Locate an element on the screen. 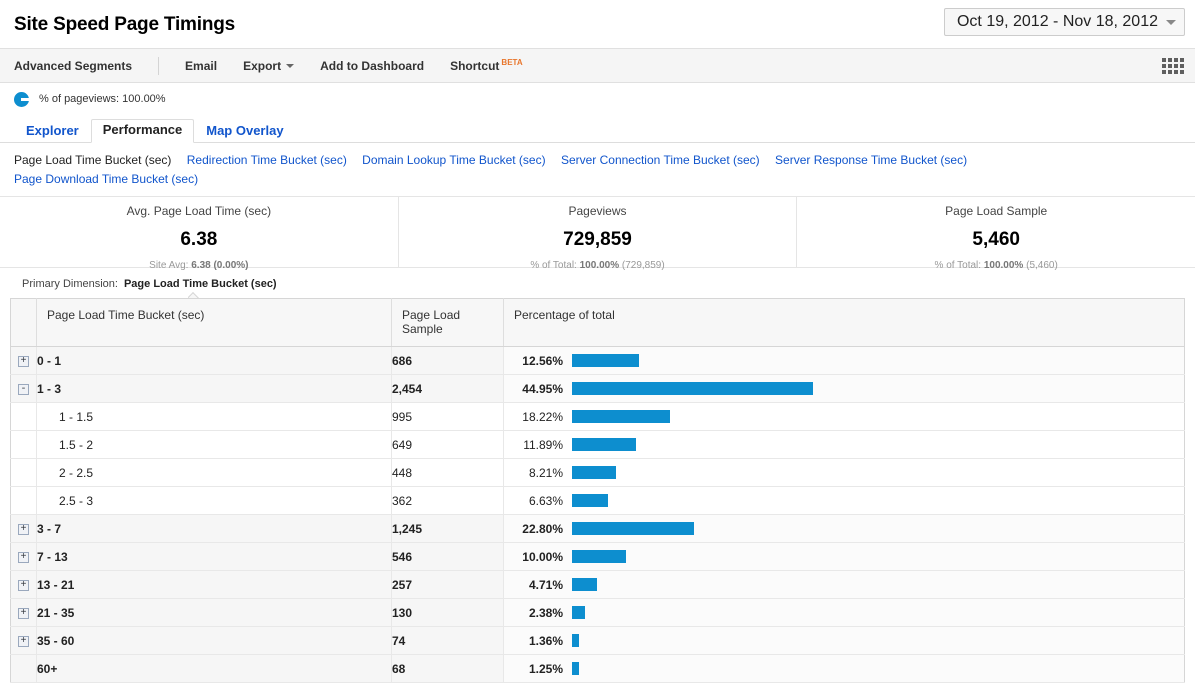 The height and width of the screenshot is (695, 1195). date-range-selector: Oct 19, 2012 - Nov 18, 2012 is located at coordinates (1064, 22).